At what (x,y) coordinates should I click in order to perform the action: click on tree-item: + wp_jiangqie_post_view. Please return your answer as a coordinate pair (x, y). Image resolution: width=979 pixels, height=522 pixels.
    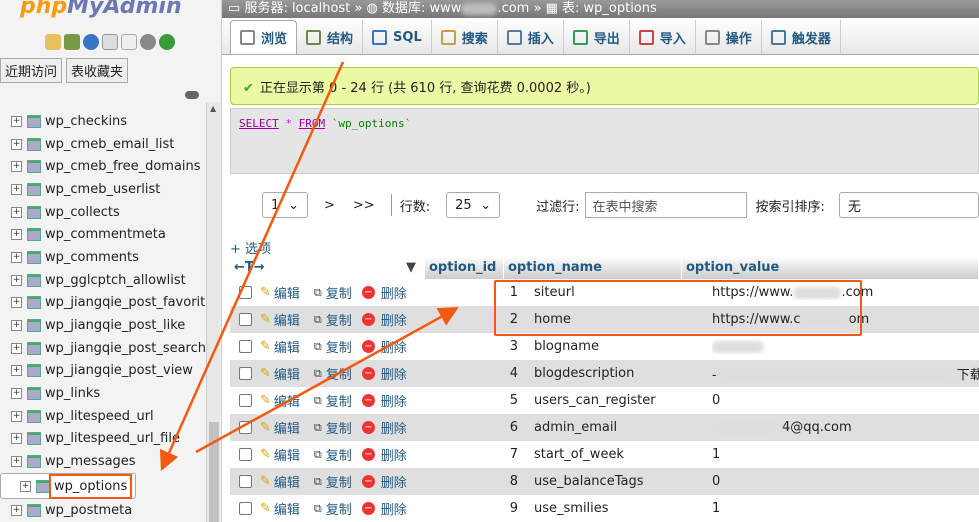
    Looking at the image, I should click on (103, 371).